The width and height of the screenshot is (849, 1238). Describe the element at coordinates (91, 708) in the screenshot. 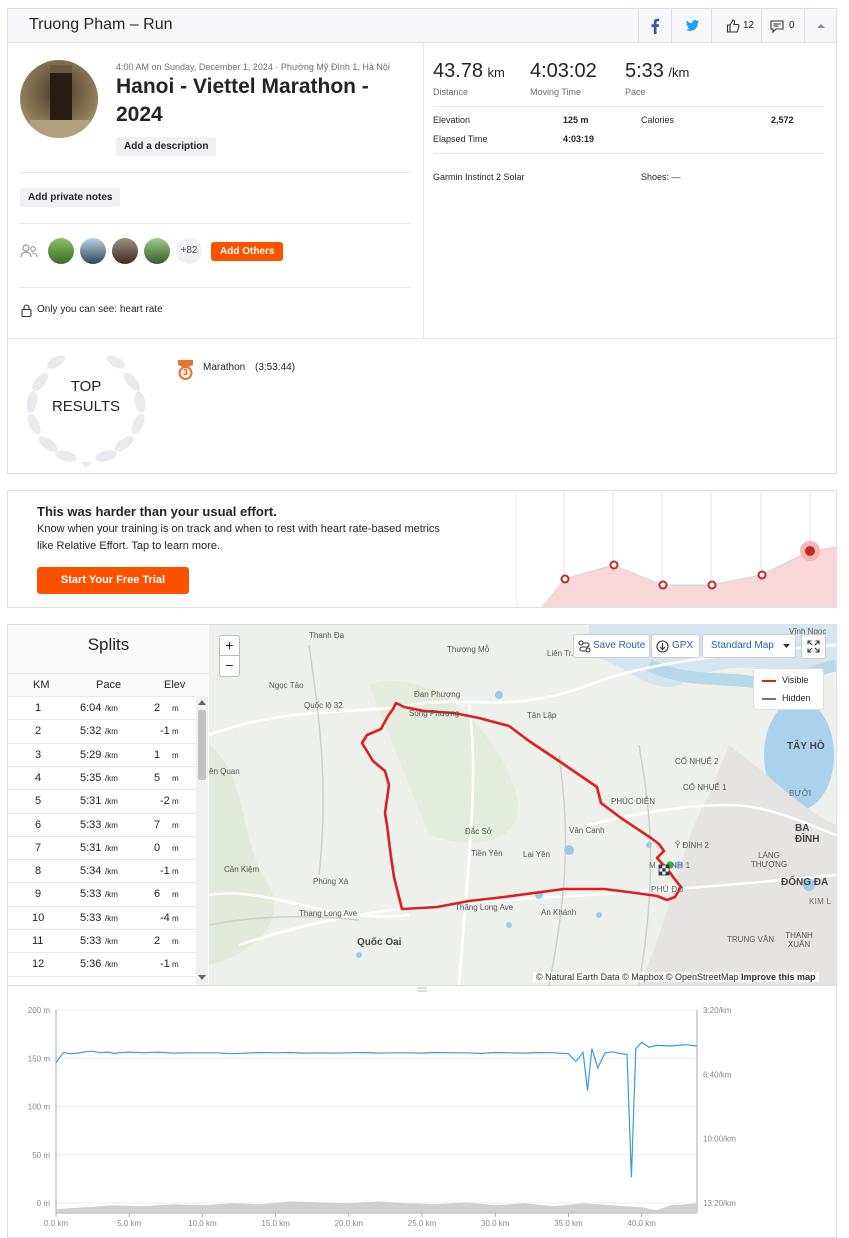

I see `split-pace: 6:04` at that location.